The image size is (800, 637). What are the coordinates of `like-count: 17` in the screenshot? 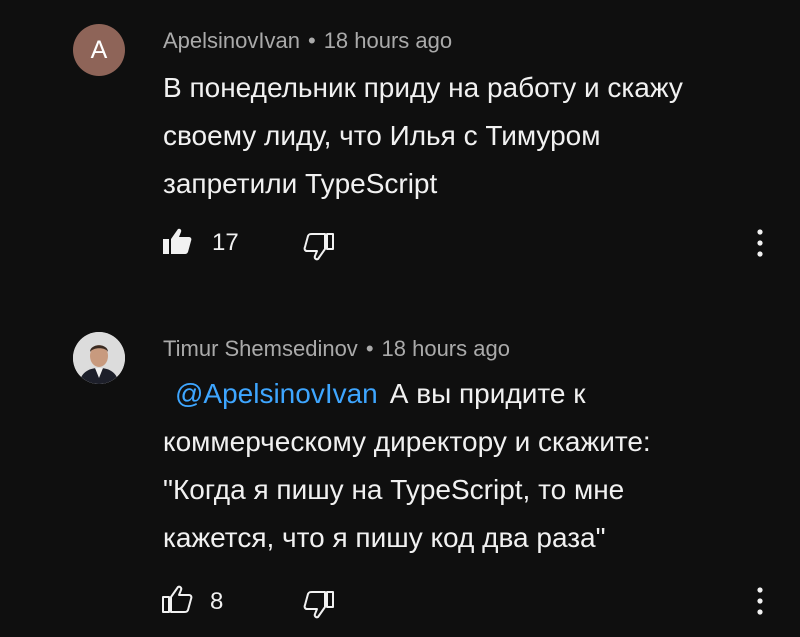 It's located at (225, 242).